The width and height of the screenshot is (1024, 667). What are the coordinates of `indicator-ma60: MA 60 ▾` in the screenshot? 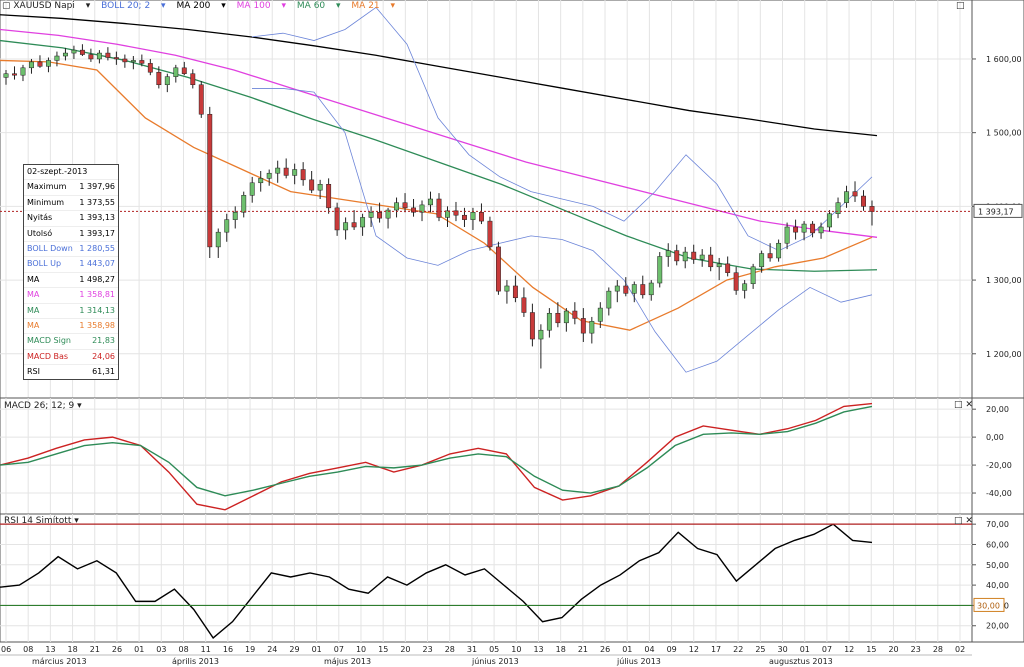 It's located at (319, 6).